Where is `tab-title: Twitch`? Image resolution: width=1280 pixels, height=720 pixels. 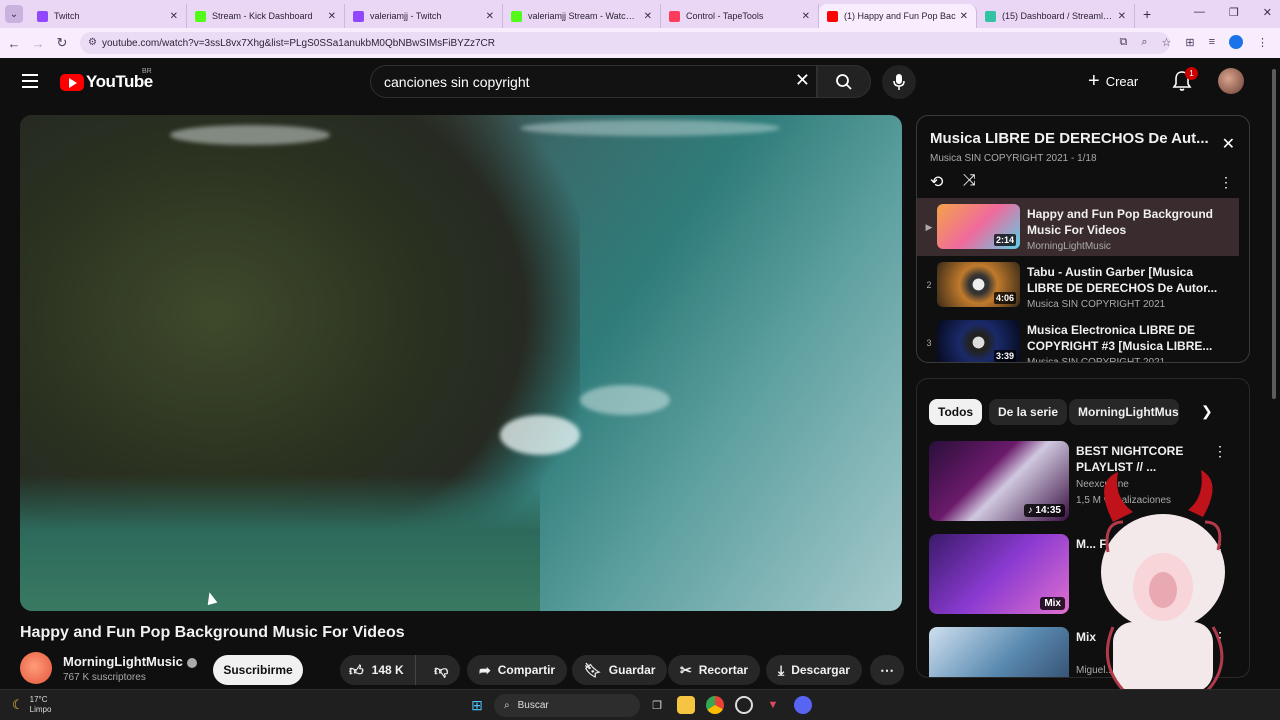
tab-title: Twitch is located at coordinates (67, 16).